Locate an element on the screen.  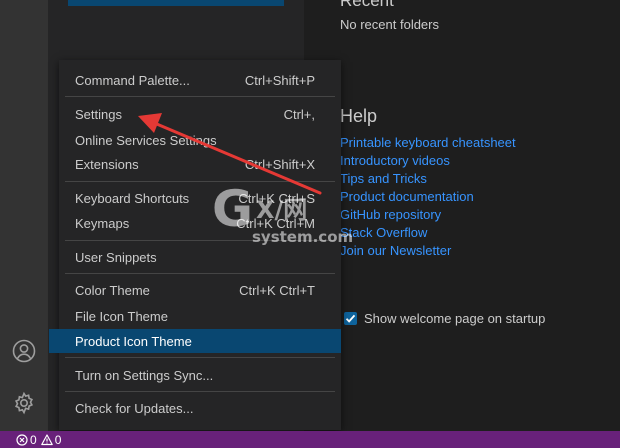
status-warnings: 0 is located at coordinates (51, 439).